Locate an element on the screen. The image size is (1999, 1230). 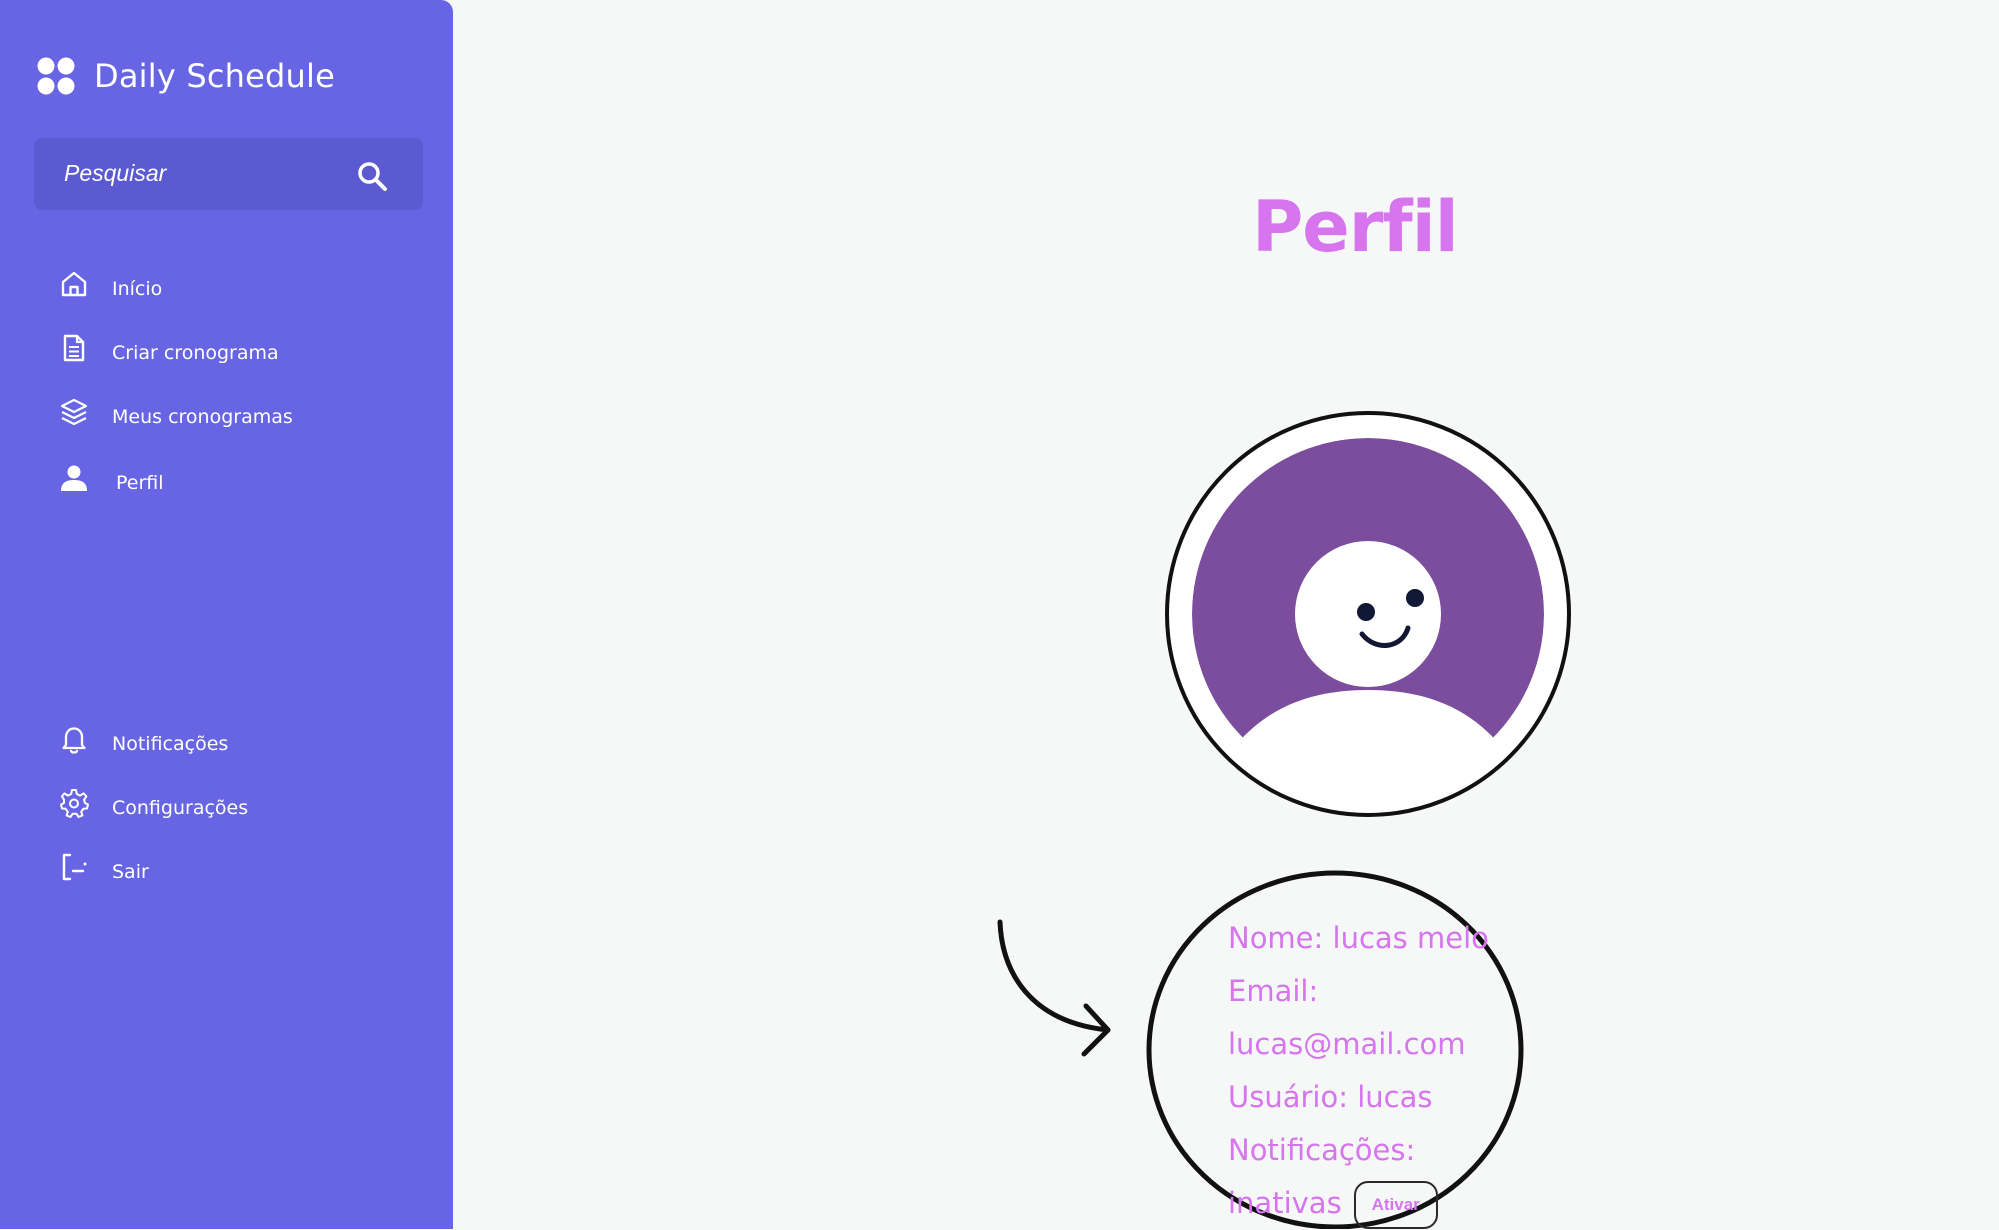
search-icon is located at coordinates (372, 176).